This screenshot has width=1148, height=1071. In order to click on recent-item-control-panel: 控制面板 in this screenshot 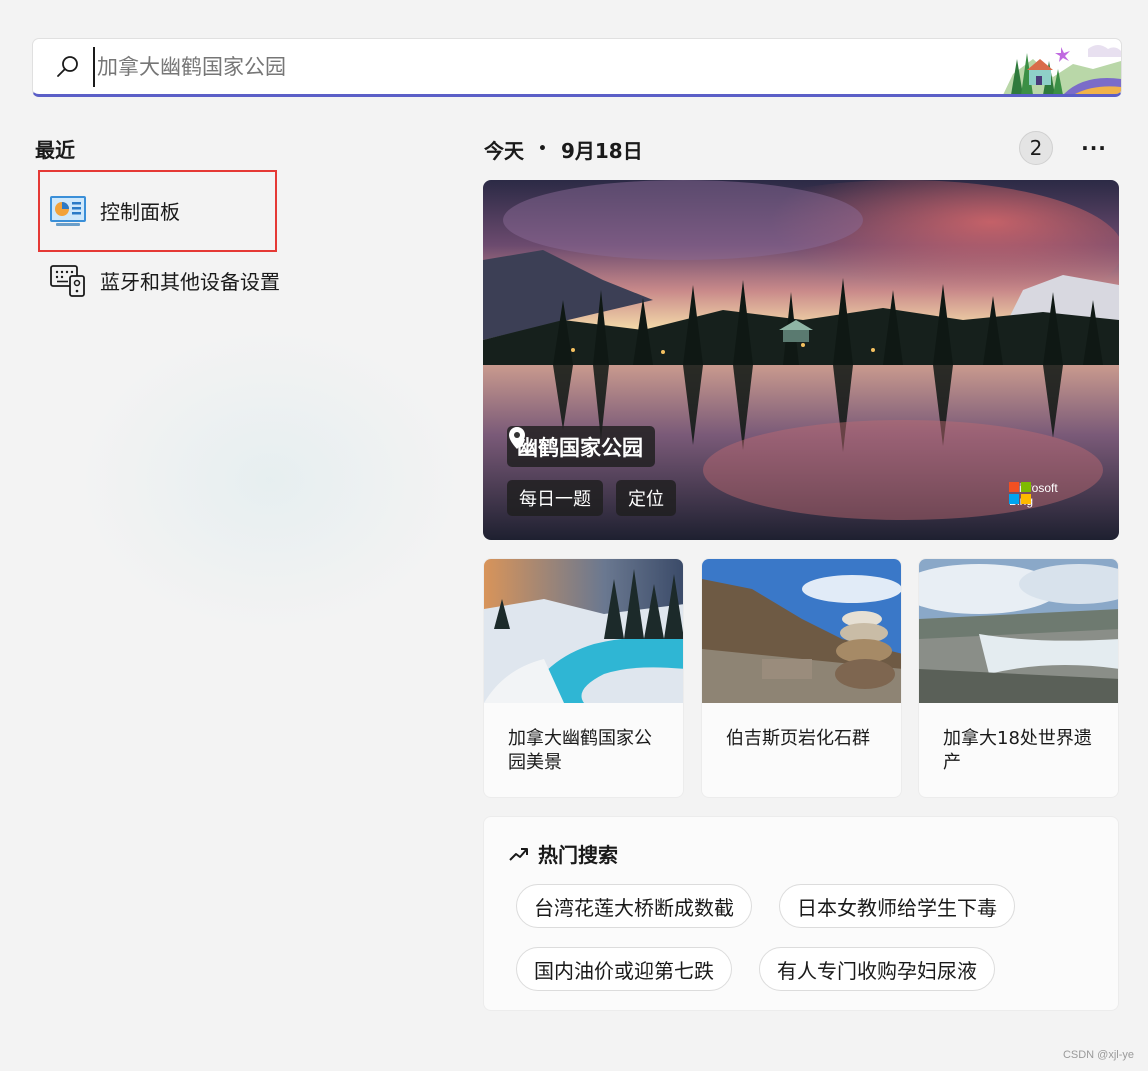, I will do `click(240, 210)`.